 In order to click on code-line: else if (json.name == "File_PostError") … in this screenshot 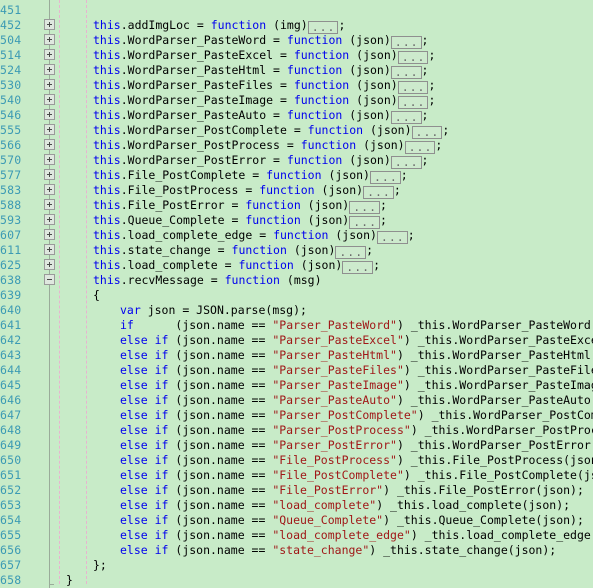, I will do `click(352, 490)`.